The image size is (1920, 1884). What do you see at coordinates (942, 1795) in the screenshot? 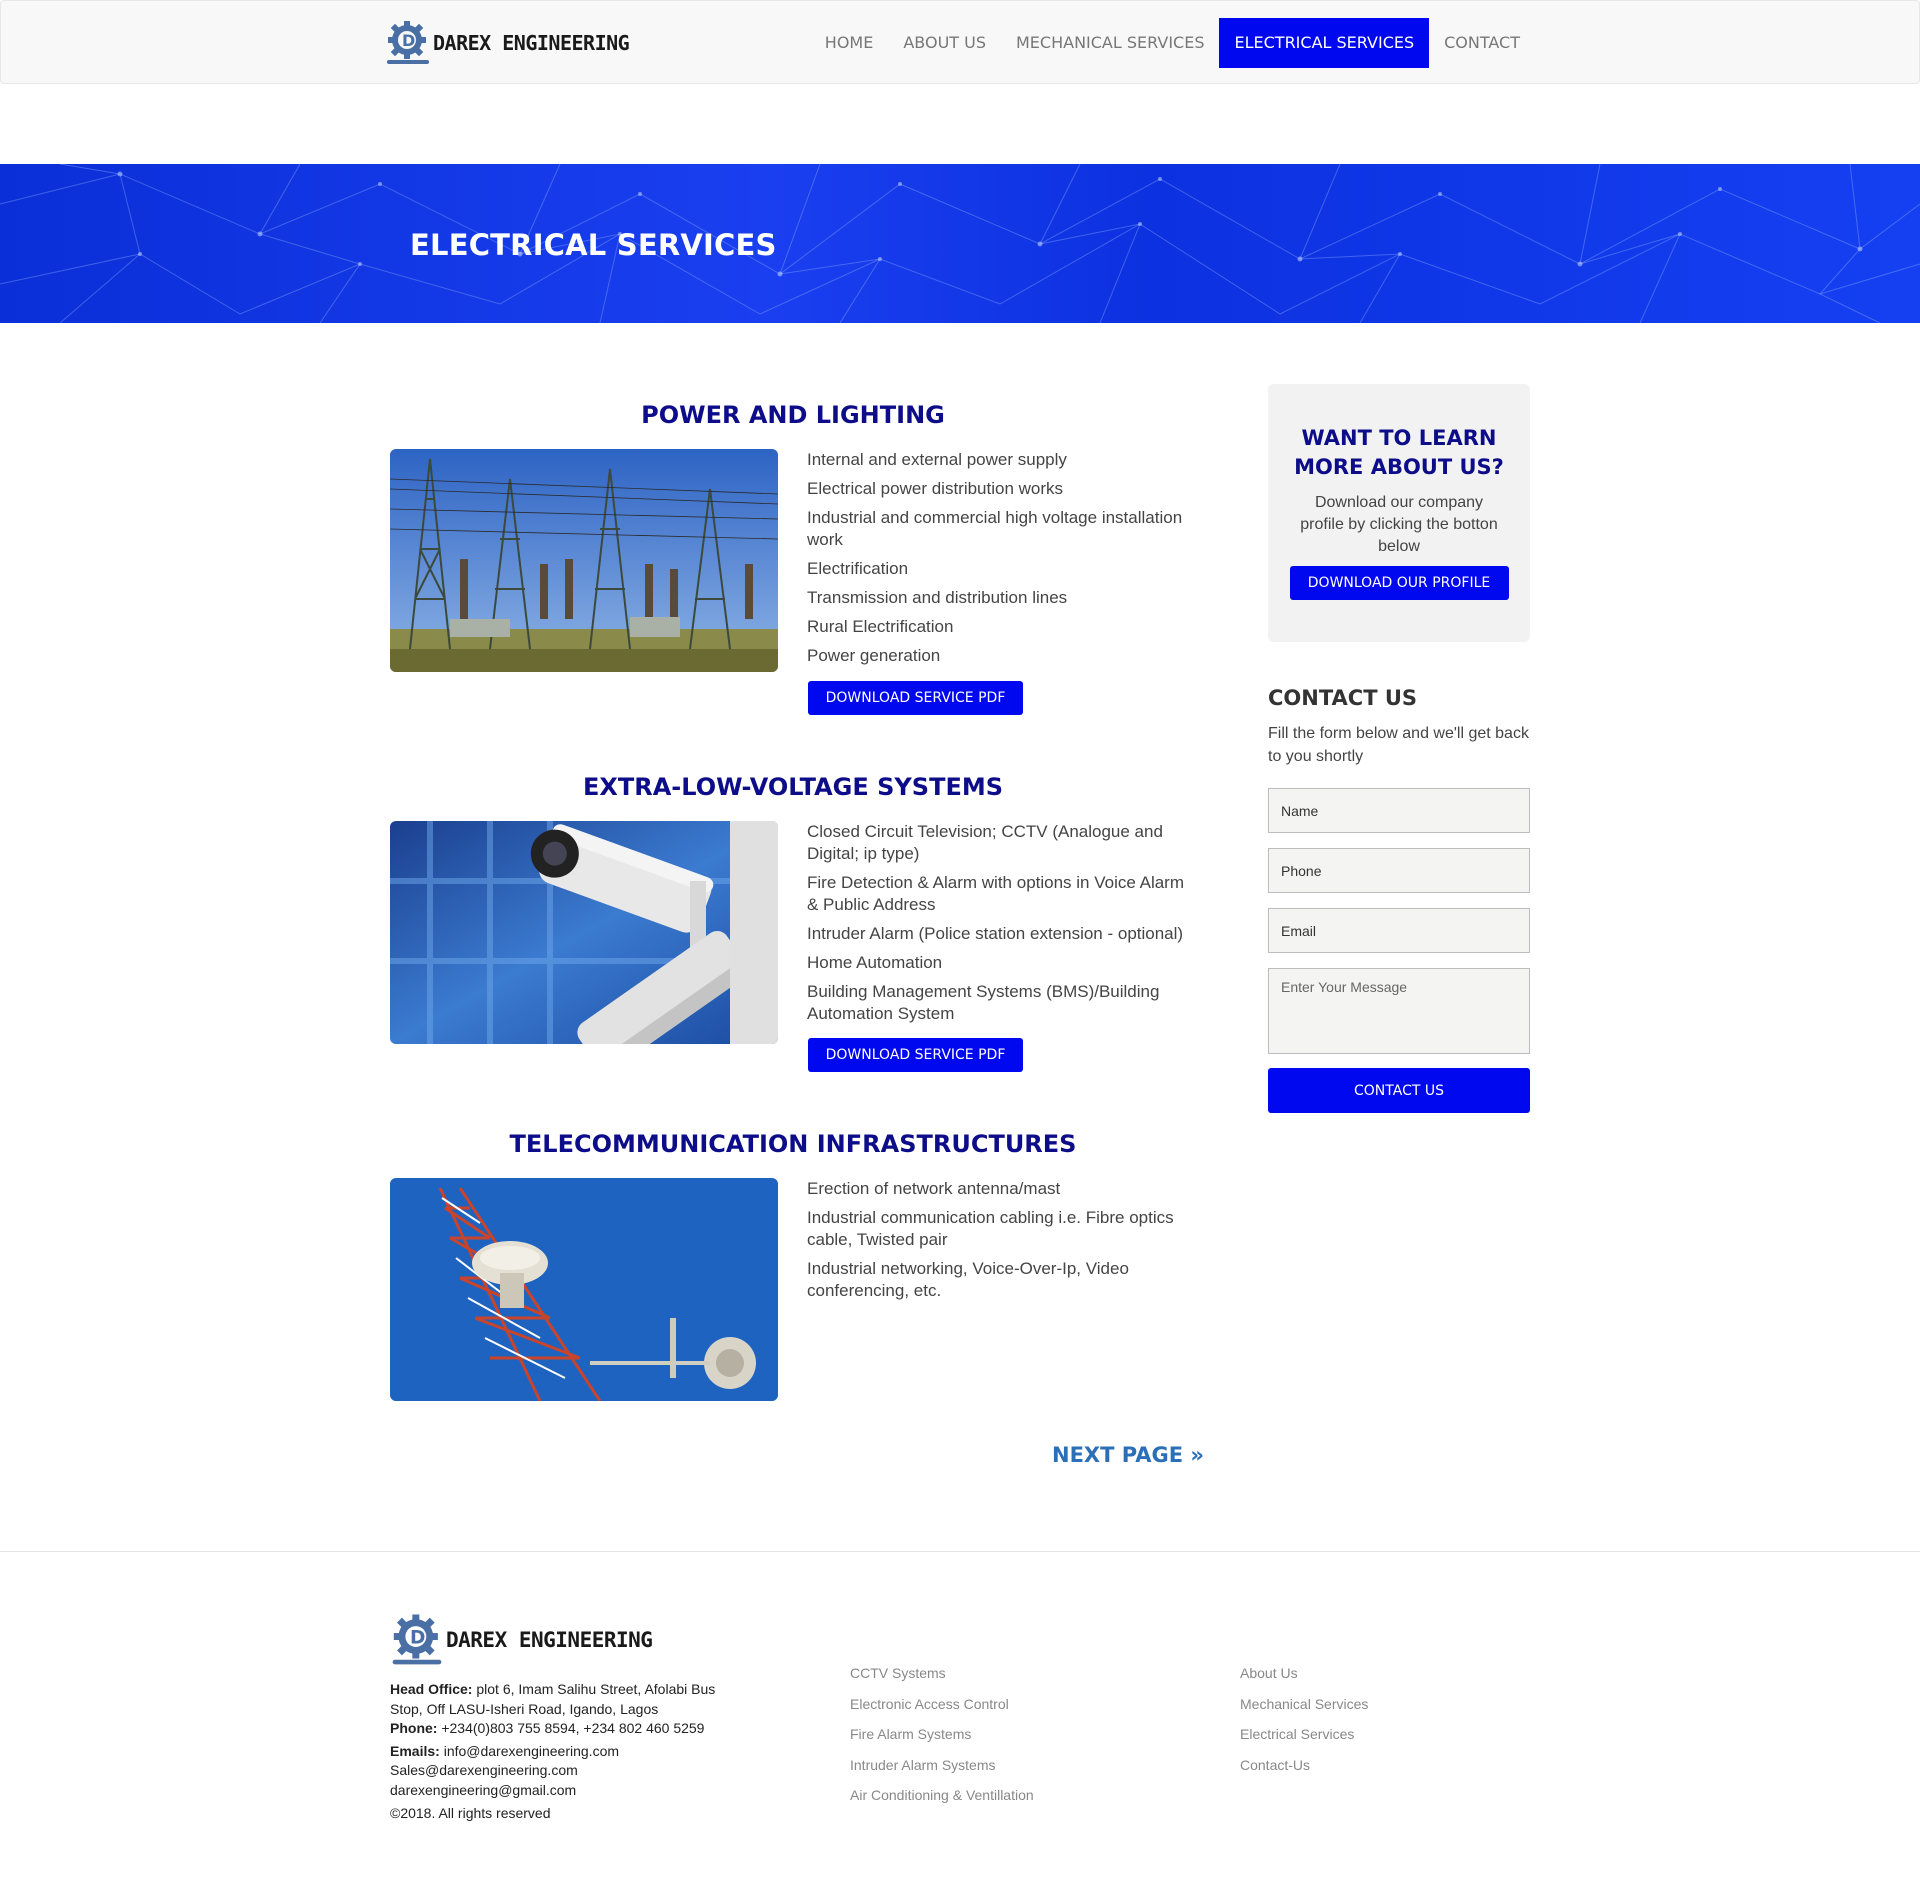
I see `footer-link-air-conditioning: Air Conditioning & Ventillation` at bounding box center [942, 1795].